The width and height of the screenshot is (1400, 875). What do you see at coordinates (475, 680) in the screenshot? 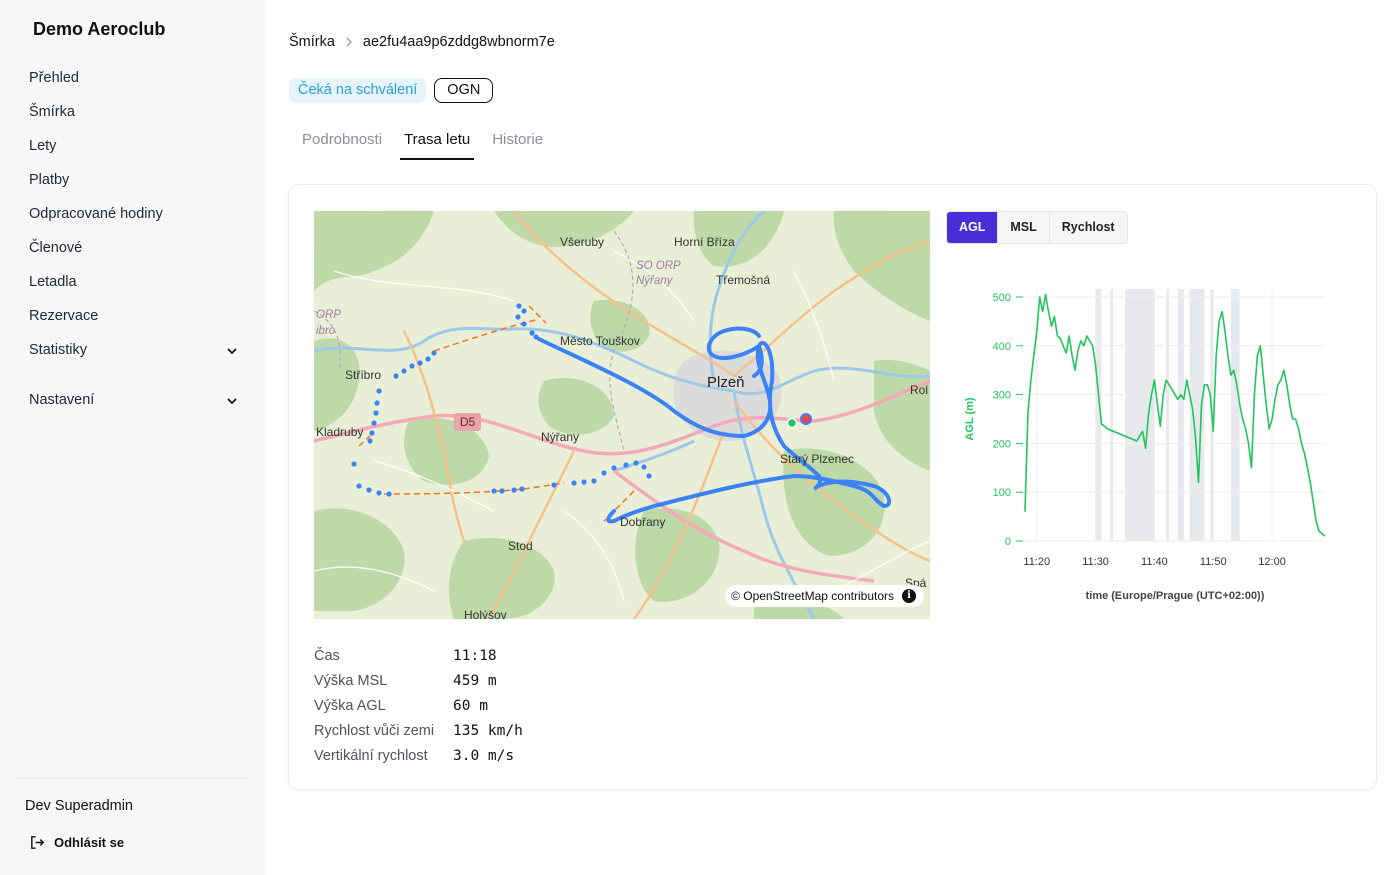
I see `detail-value: 459 m` at bounding box center [475, 680].